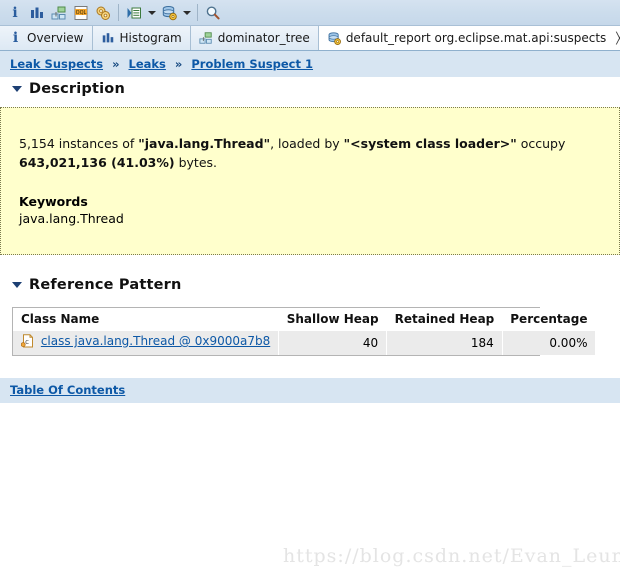 This screenshot has height=578, width=620. What do you see at coordinates (549, 319) in the screenshot?
I see `column-header-percentage: Percentage` at bounding box center [549, 319].